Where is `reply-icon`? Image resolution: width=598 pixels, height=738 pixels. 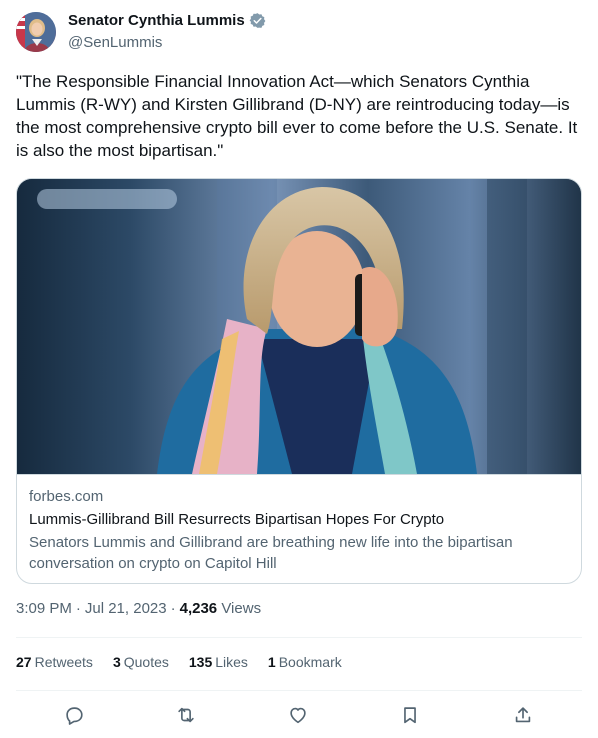
reply-icon is located at coordinates (74, 715).